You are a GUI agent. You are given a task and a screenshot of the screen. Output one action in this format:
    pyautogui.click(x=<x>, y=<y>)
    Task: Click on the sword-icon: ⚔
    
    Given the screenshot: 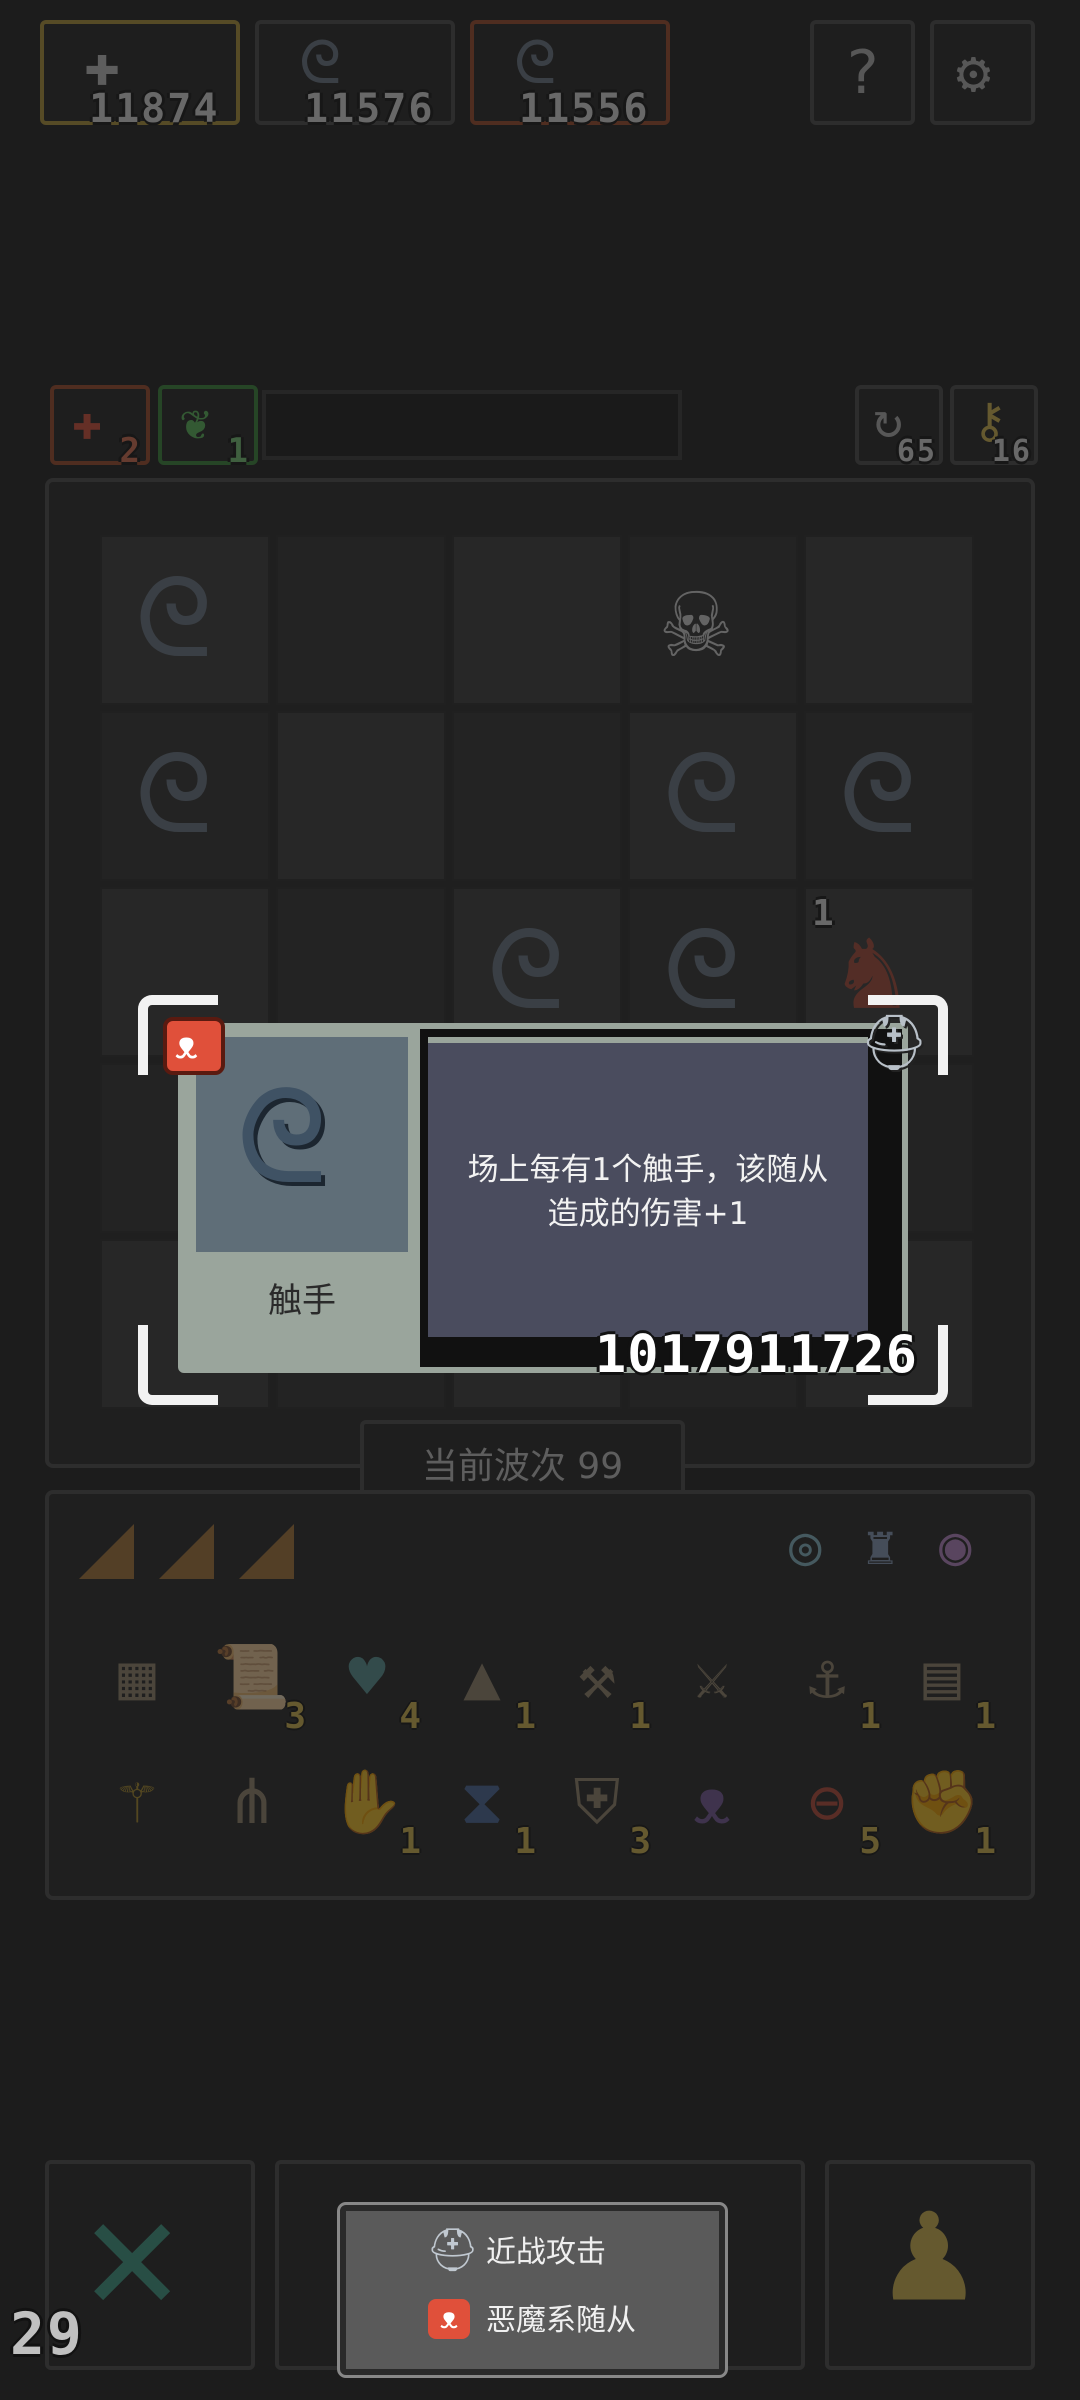 What is the action you would take?
    pyautogui.click(x=712, y=1676)
    